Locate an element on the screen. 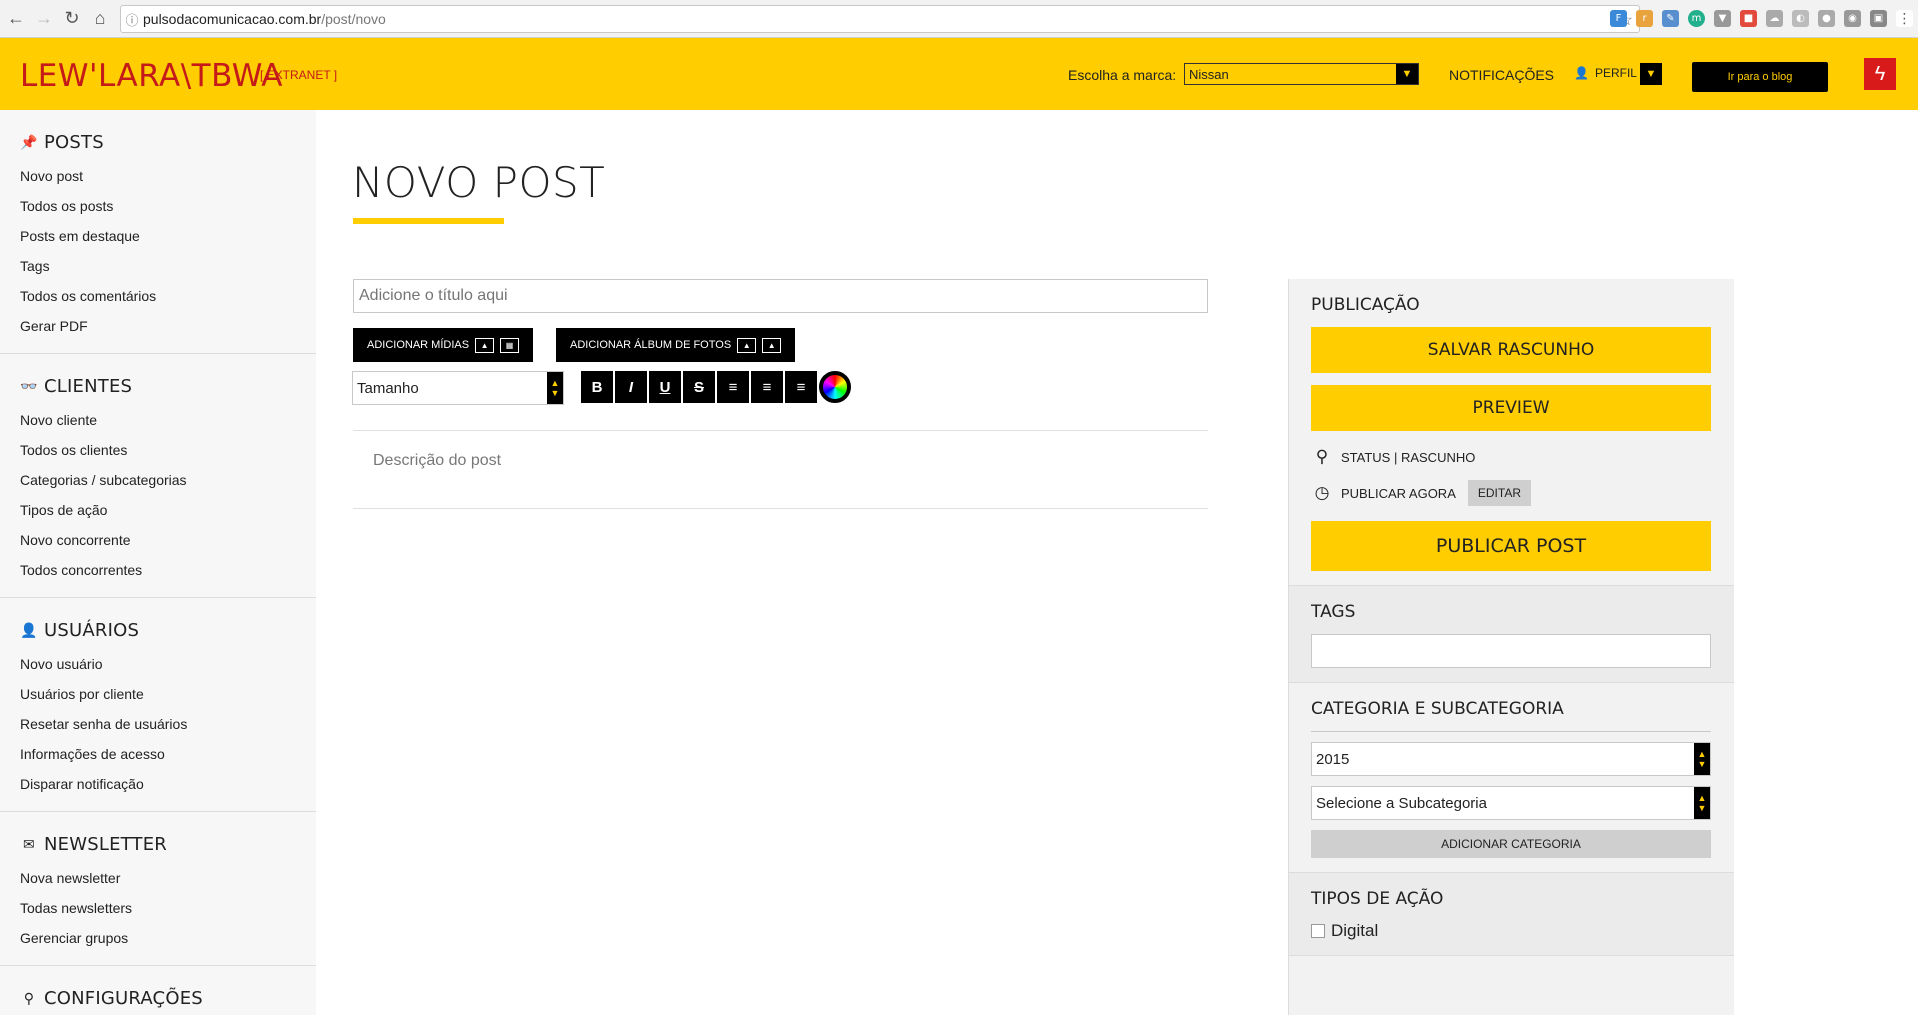 The width and height of the screenshot is (1918, 1015). forward-icon: → is located at coordinates (44, 19).